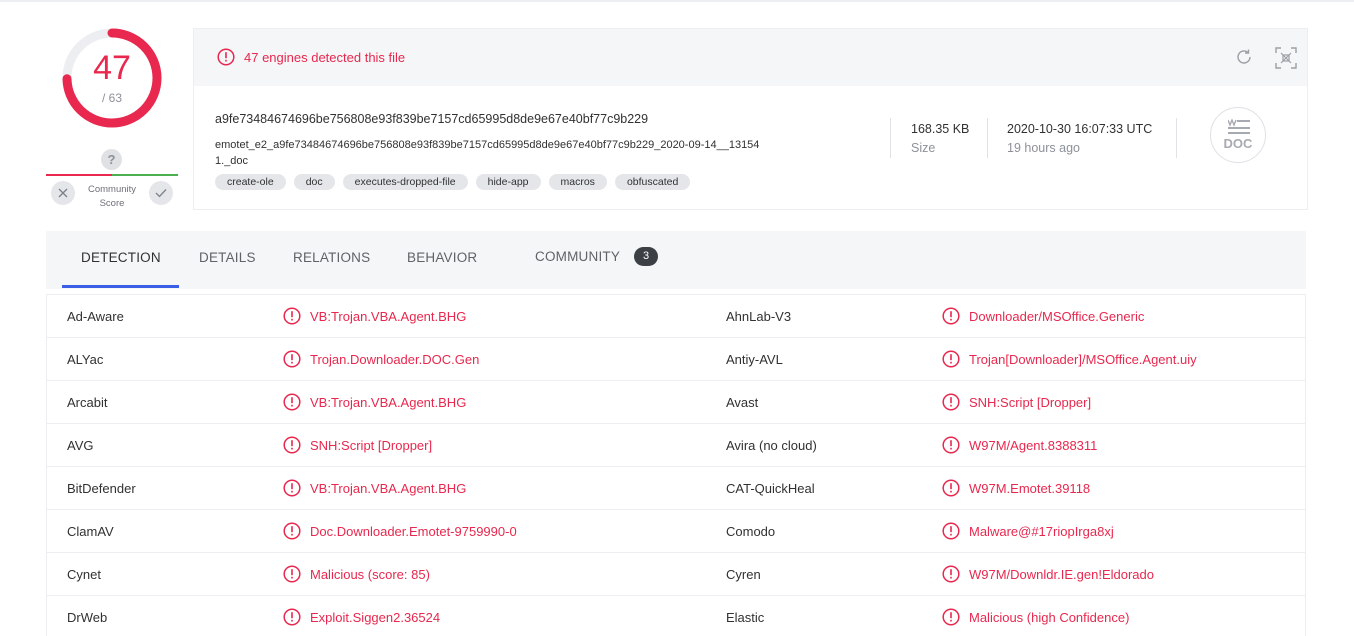 The image size is (1354, 636). Describe the element at coordinates (120, 286) in the screenshot. I see `active-tab-indicator` at that location.